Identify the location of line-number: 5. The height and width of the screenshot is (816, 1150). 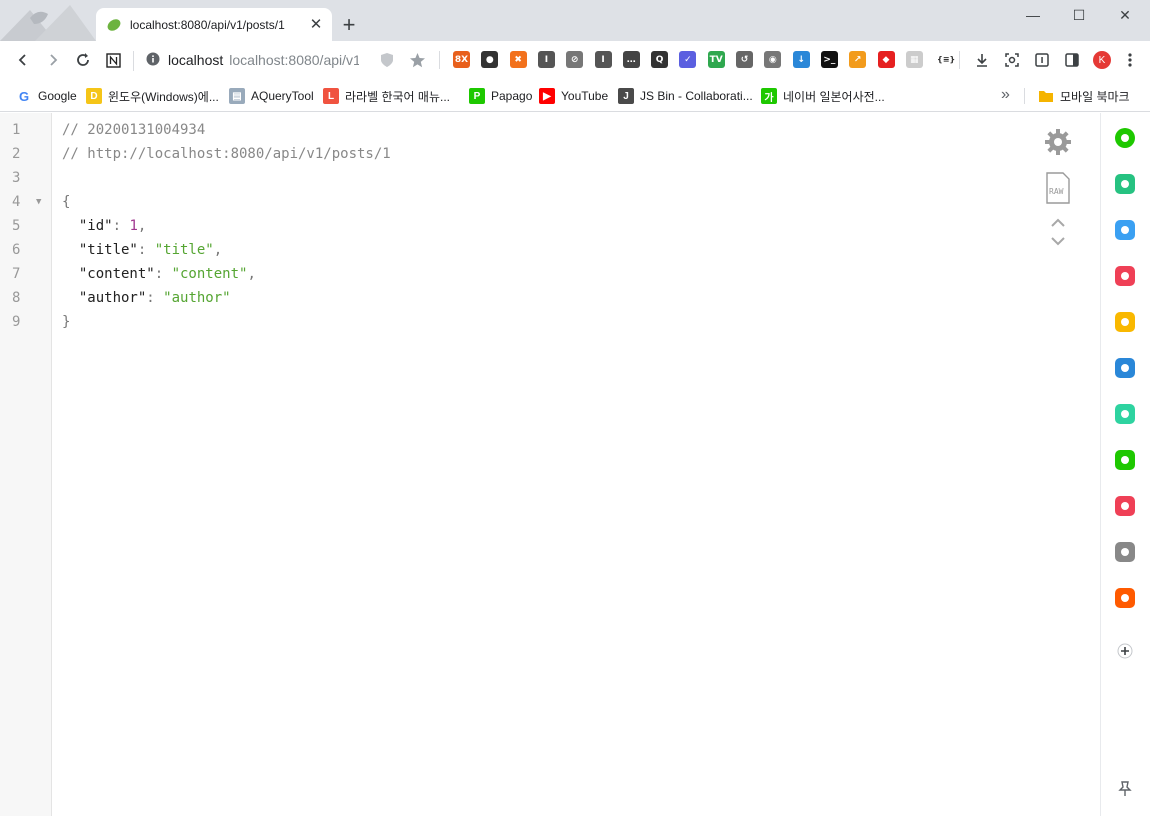
(16, 226).